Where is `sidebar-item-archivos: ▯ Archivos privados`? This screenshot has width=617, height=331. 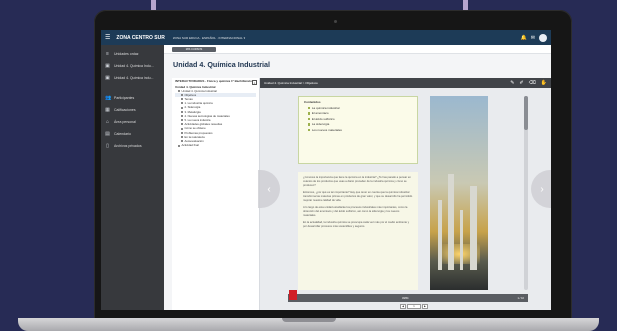
sidebar-item-archivos: ▯ Archivos privados is located at coordinates (132, 146).